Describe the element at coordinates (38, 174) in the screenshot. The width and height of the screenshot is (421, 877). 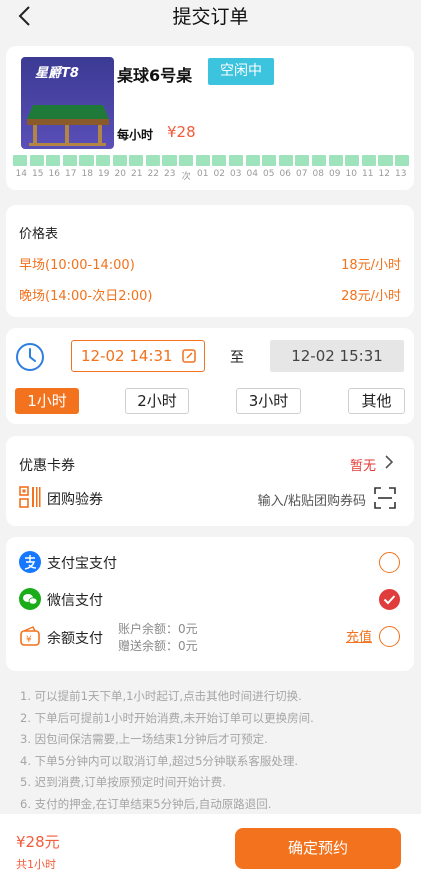
I see `hour-label: 15` at that location.